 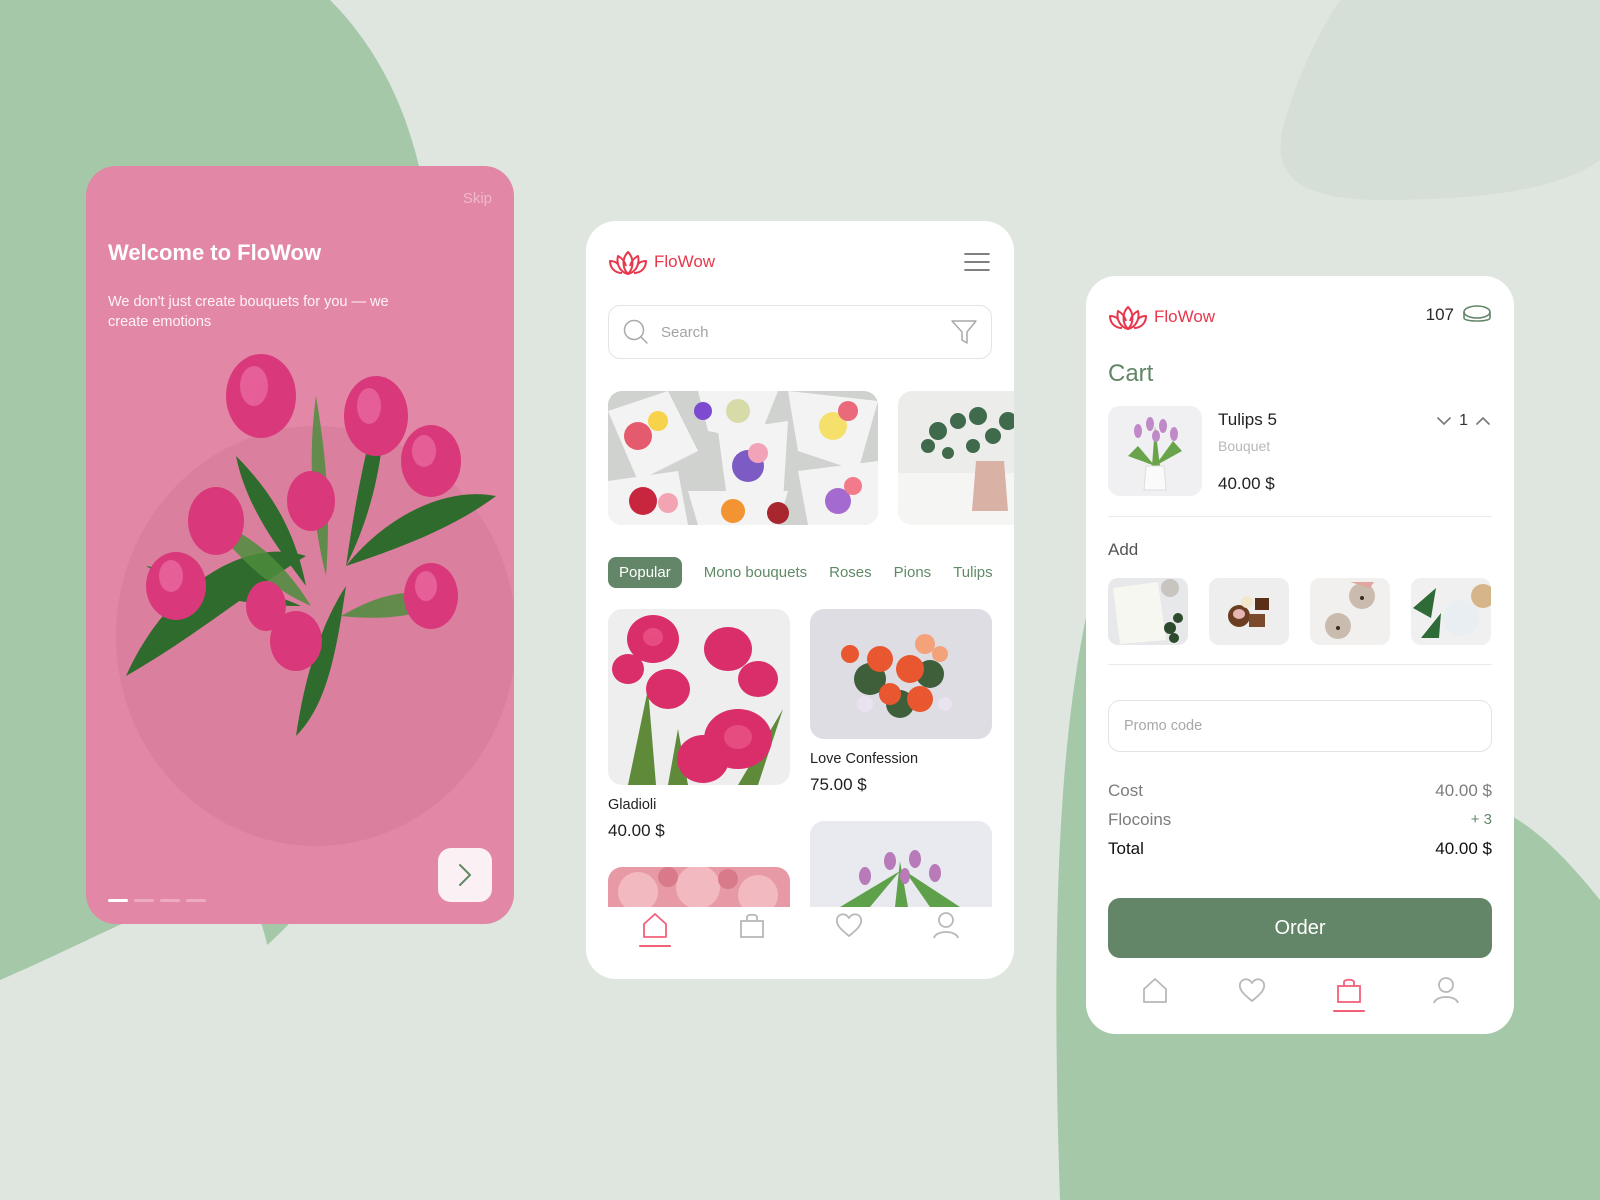 What do you see at coordinates (1439, 314) in the screenshot?
I see `coins-count: 107` at bounding box center [1439, 314].